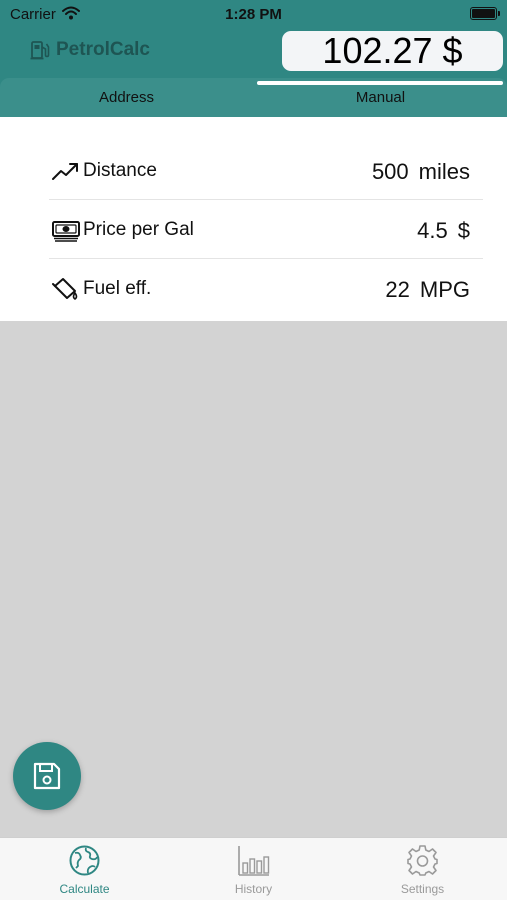  Describe the element at coordinates (117, 288) in the screenshot. I see `fuel-efficiency-label: Fuel eff.` at that location.